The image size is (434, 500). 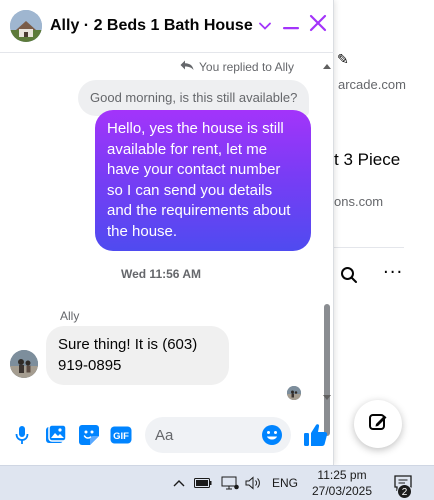 What do you see at coordinates (70, 316) in the screenshot?
I see `sender-name: Ally` at bounding box center [70, 316].